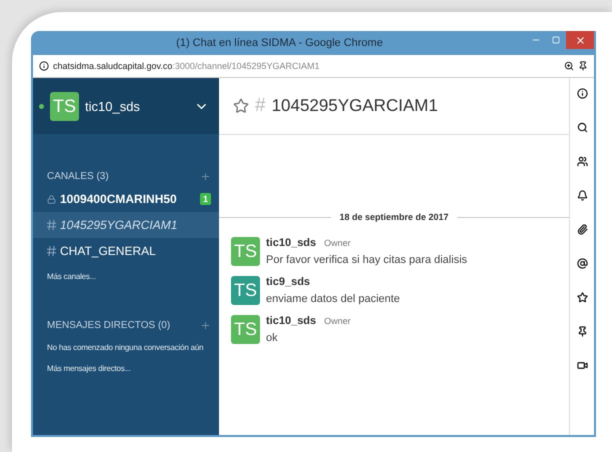 The width and height of the screenshot is (612, 452). What do you see at coordinates (582, 127) in the screenshot?
I see `search-icon` at bounding box center [582, 127].